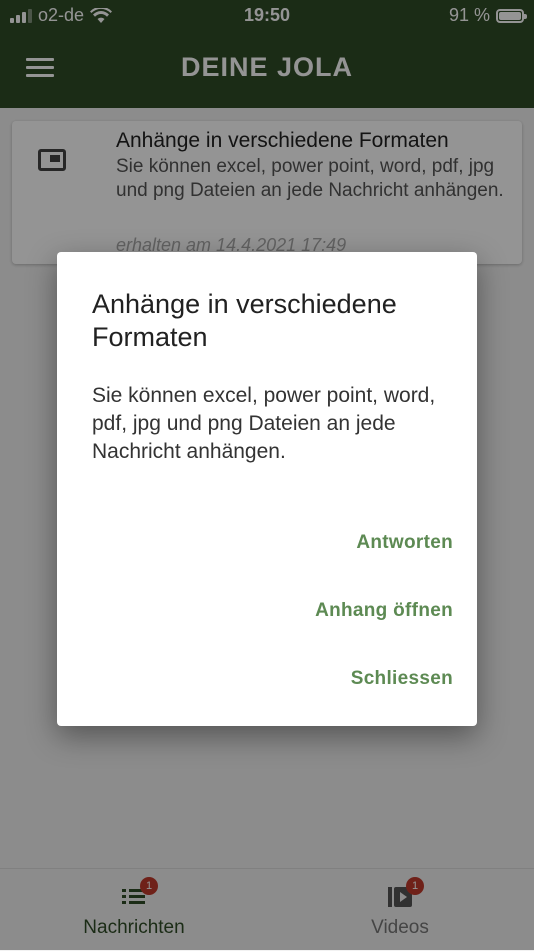 Image resolution: width=534 pixels, height=951 pixels. I want to click on dialog-title: Anhänge in verschiedene Formaten, so click(244, 320).